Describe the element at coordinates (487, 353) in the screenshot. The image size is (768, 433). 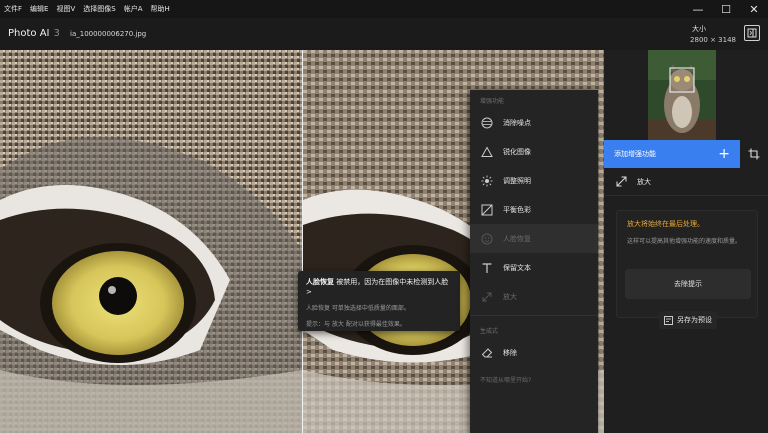
I see `eraser-icon` at that location.